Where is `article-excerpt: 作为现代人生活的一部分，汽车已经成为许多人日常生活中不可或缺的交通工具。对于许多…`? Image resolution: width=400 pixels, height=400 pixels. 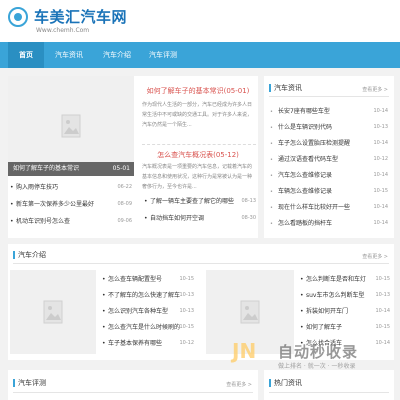 article-excerpt: 作为现代人生活的一部分，汽车已经成为许多人日常生活中不可或缺的交通工具。对于许多… is located at coordinates (197, 115).